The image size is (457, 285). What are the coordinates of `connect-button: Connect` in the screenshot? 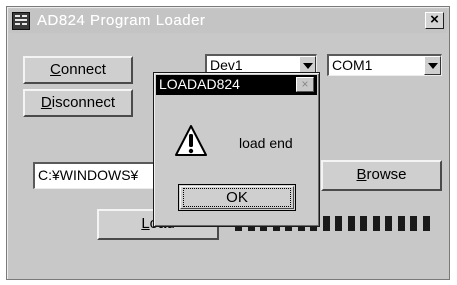 It's located at (78, 70).